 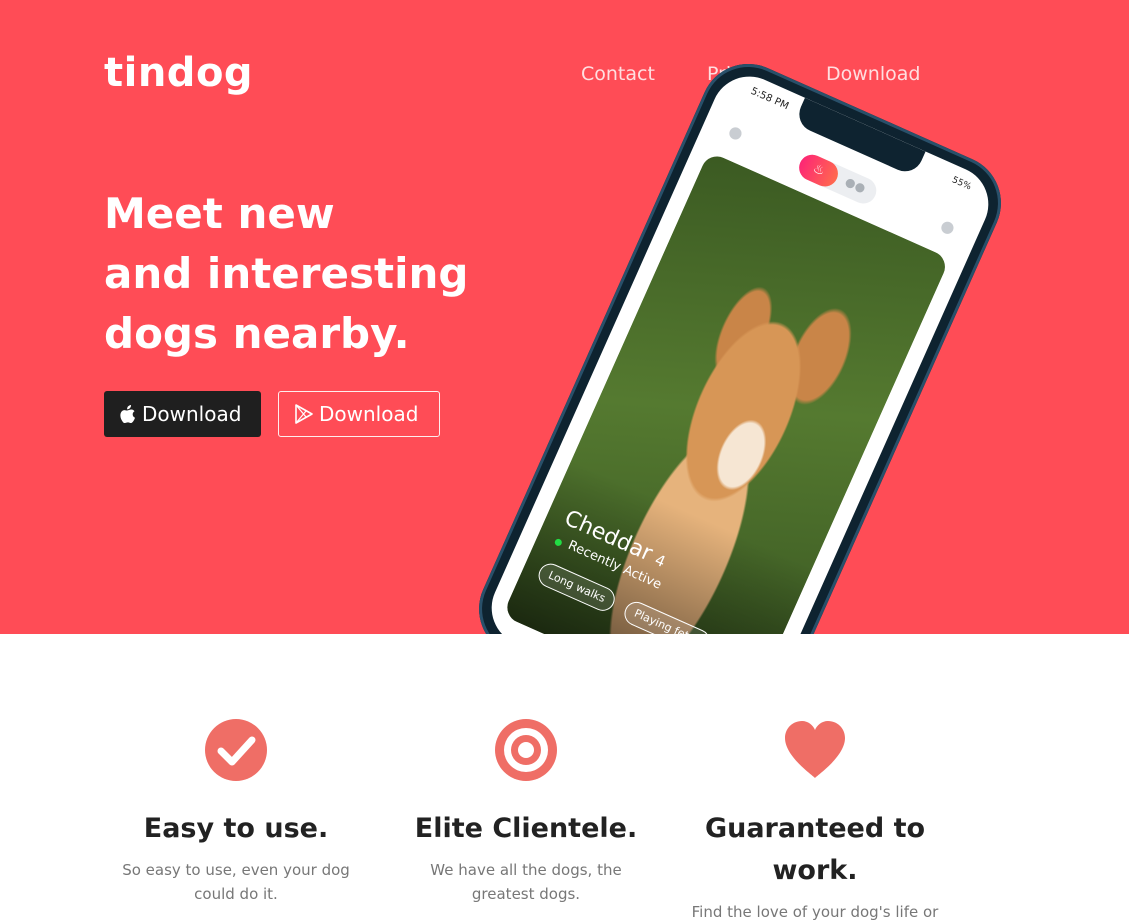 What do you see at coordinates (961, 184) in the screenshot?
I see `status-battery: 55%` at bounding box center [961, 184].